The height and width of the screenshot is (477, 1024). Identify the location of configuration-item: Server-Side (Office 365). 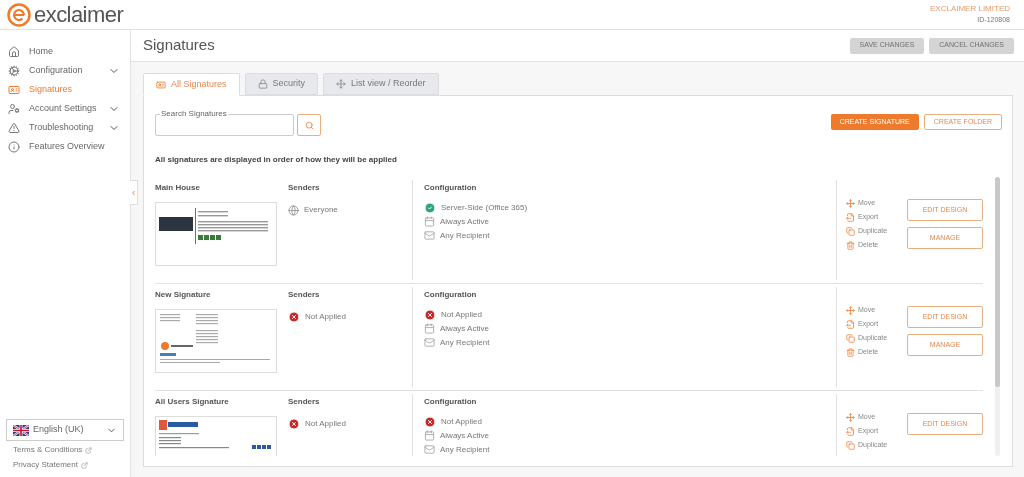
(484, 207).